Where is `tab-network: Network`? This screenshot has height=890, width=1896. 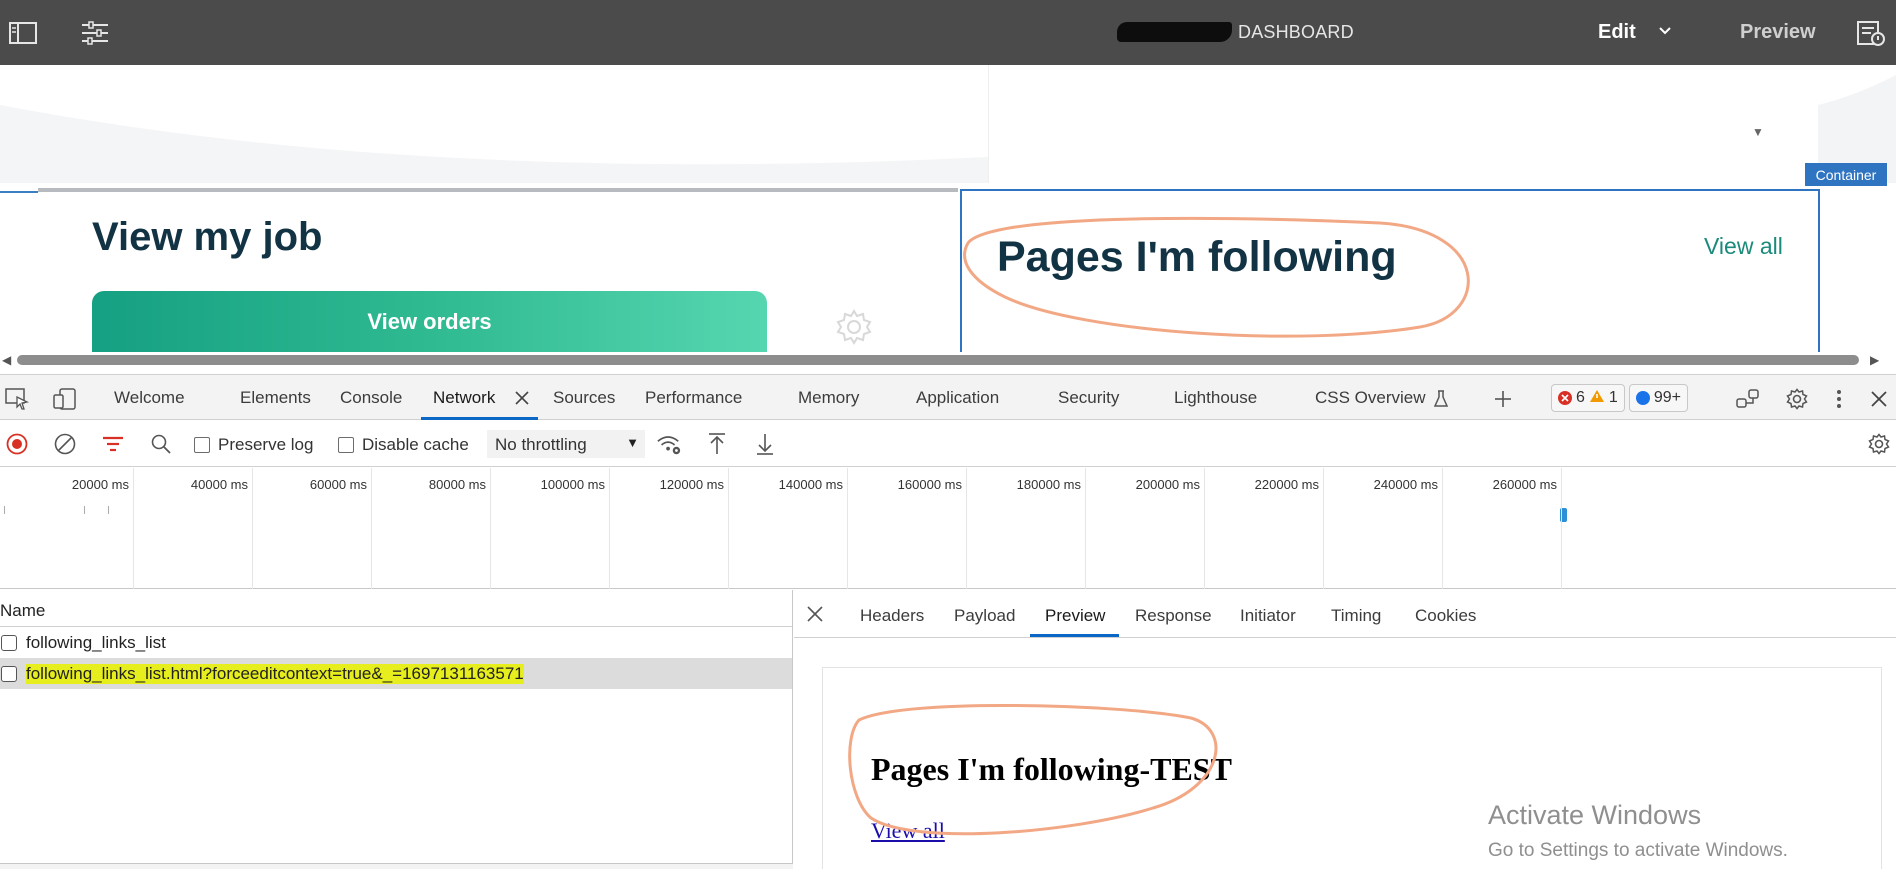
tab-network: Network is located at coordinates (464, 398).